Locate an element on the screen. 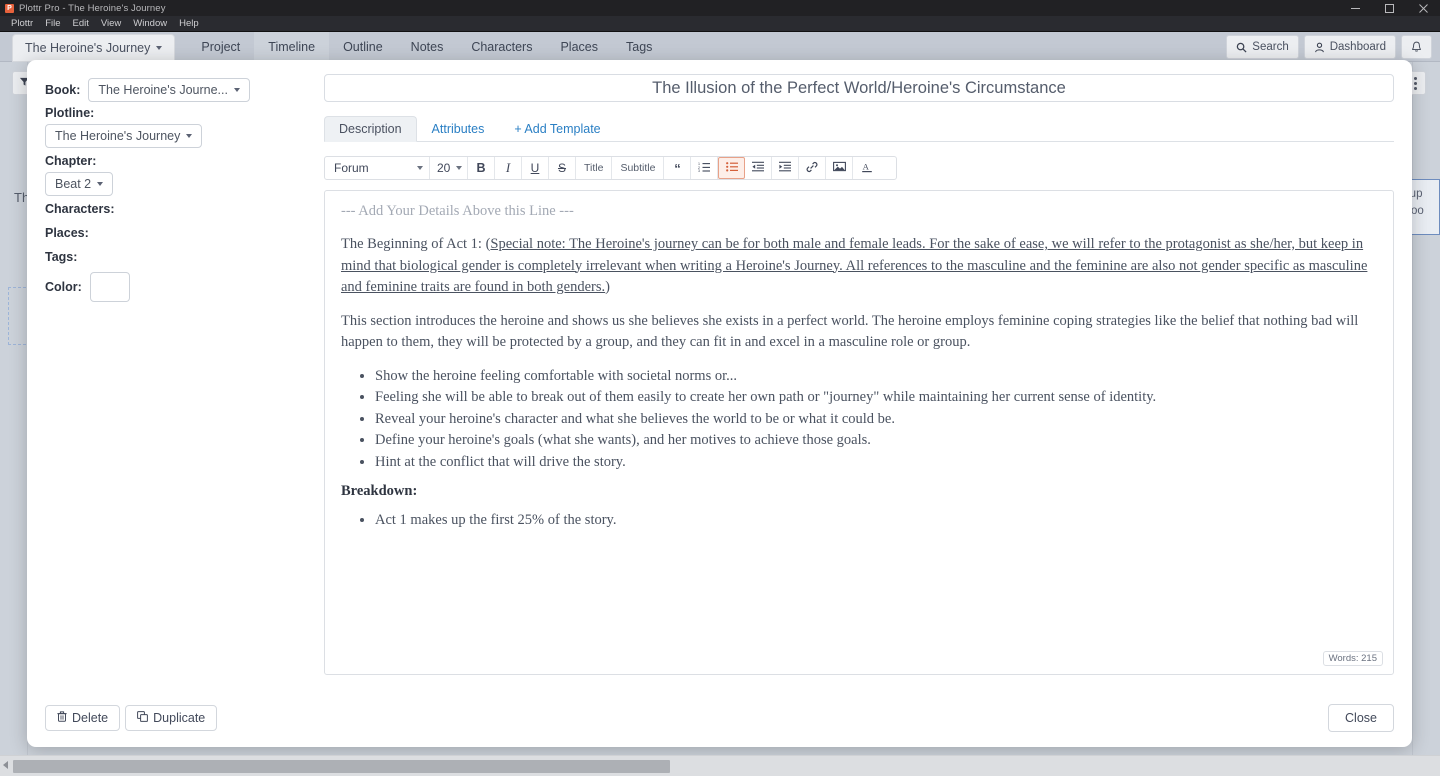  bold-button: B is located at coordinates (481, 168).